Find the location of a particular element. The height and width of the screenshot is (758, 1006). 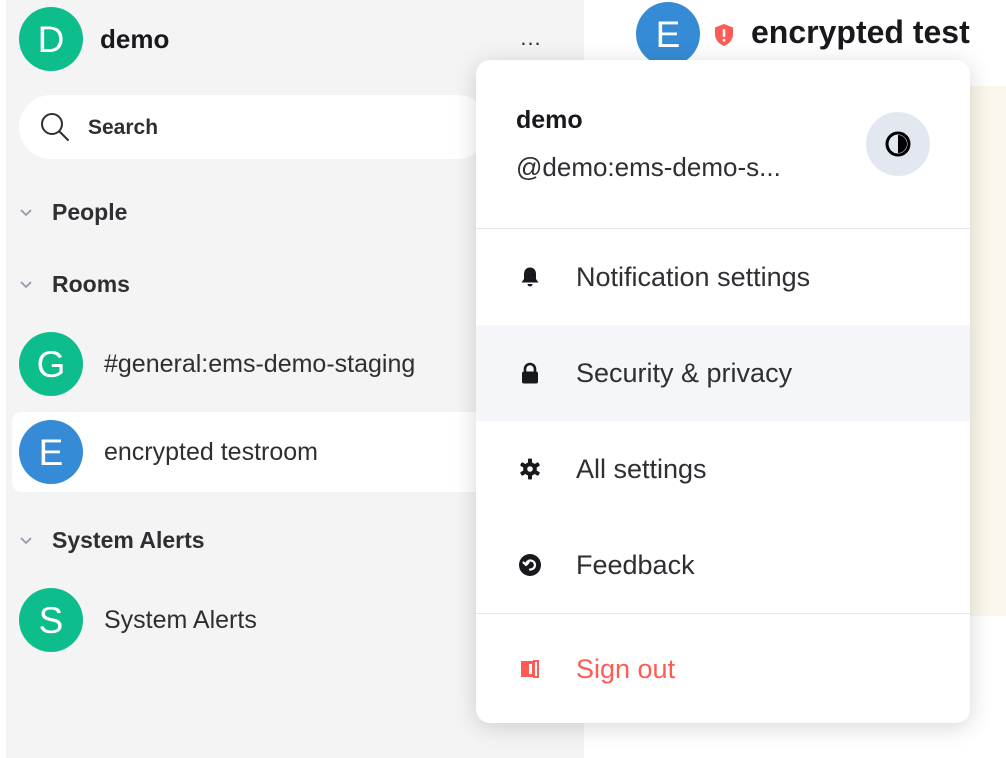

user-avatar: D is located at coordinates (51, 39).